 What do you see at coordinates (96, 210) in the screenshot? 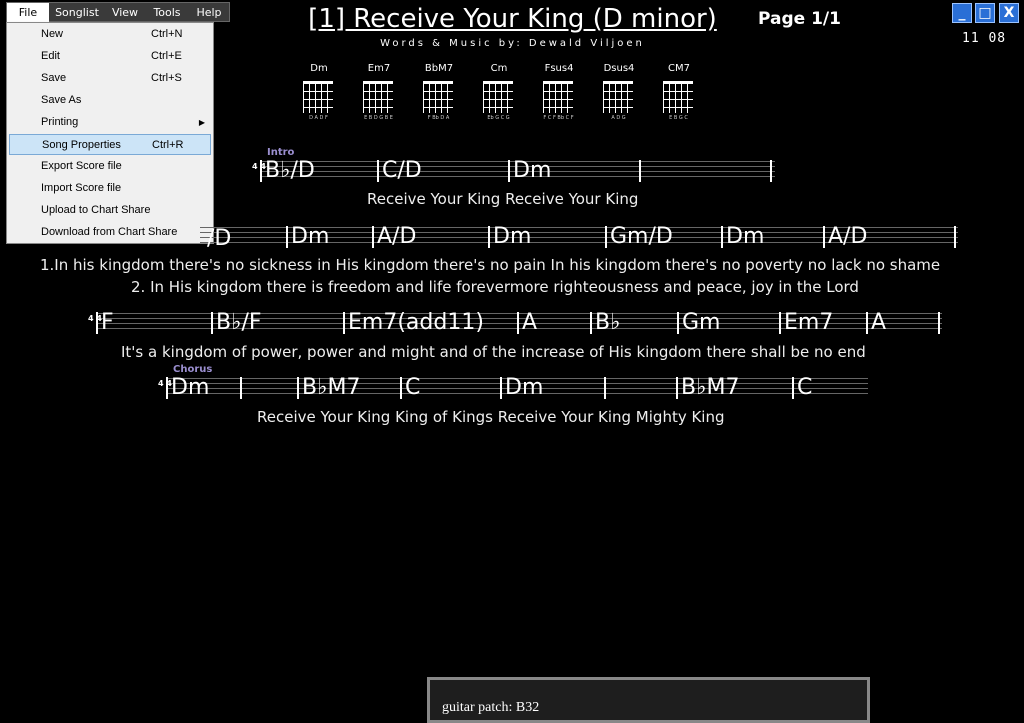
I see `menu-item-label: Upload to Chart Share` at bounding box center [96, 210].